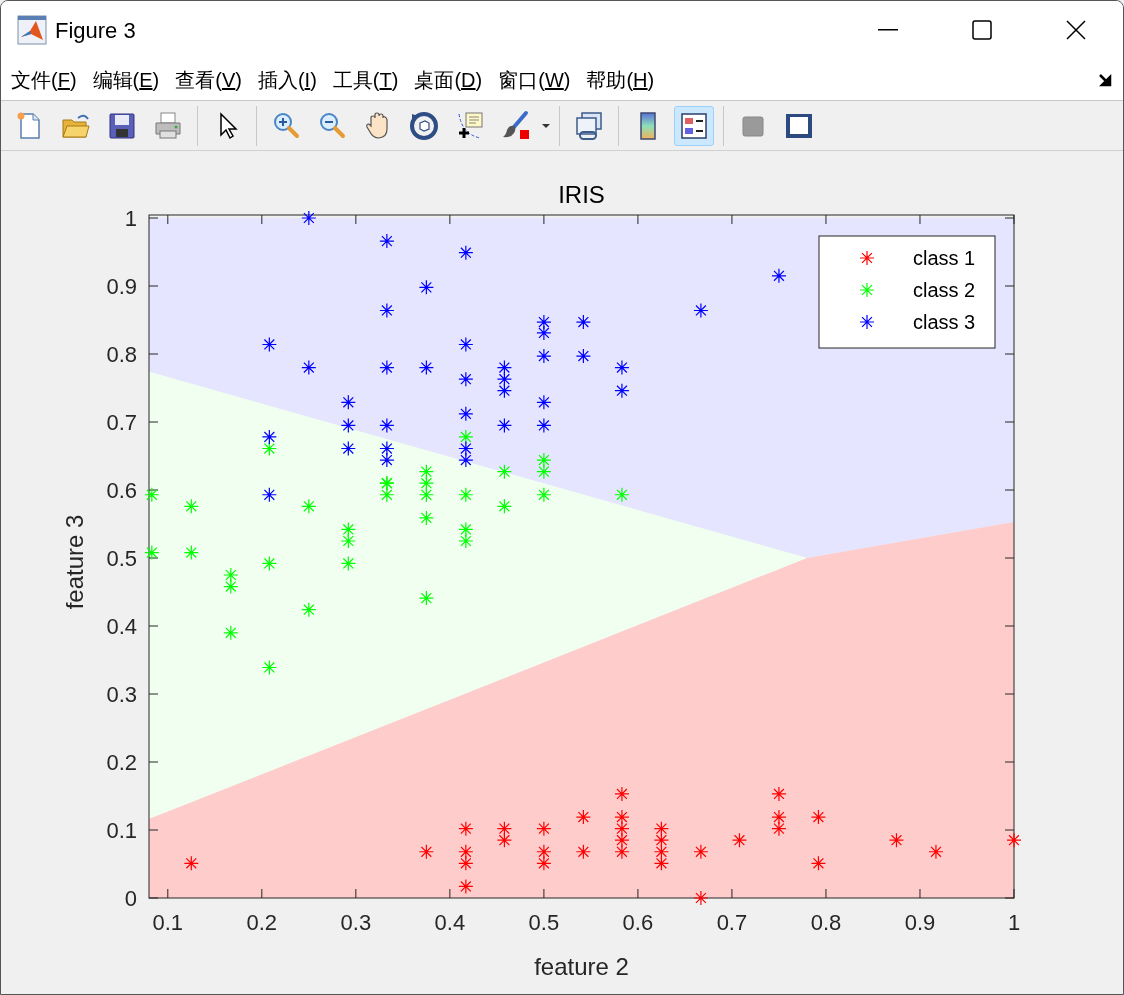 The height and width of the screenshot is (995, 1124). Describe the element at coordinates (944, 322) in the screenshot. I see `legend-label: class 3` at that location.